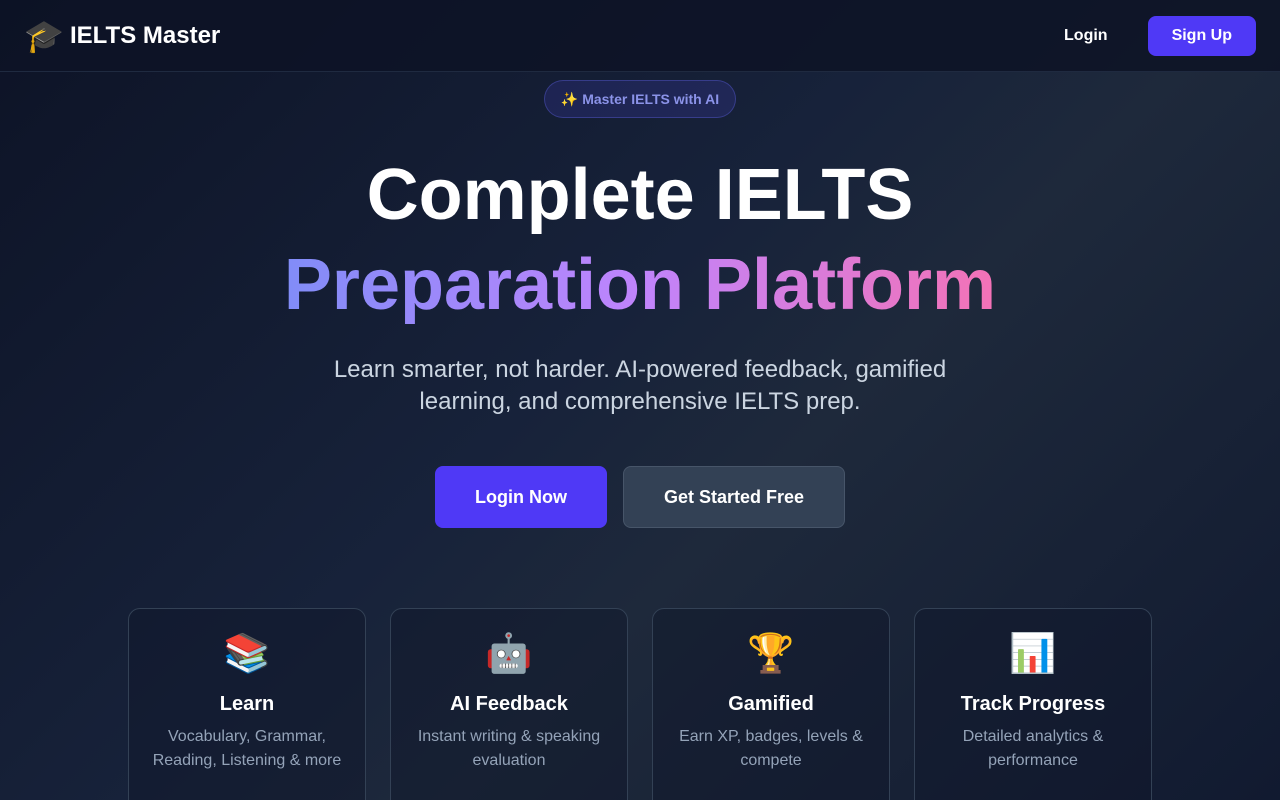 Image resolution: width=1280 pixels, height=800 pixels. I want to click on hero-title-line-1: Complete IELTS, so click(640, 195).